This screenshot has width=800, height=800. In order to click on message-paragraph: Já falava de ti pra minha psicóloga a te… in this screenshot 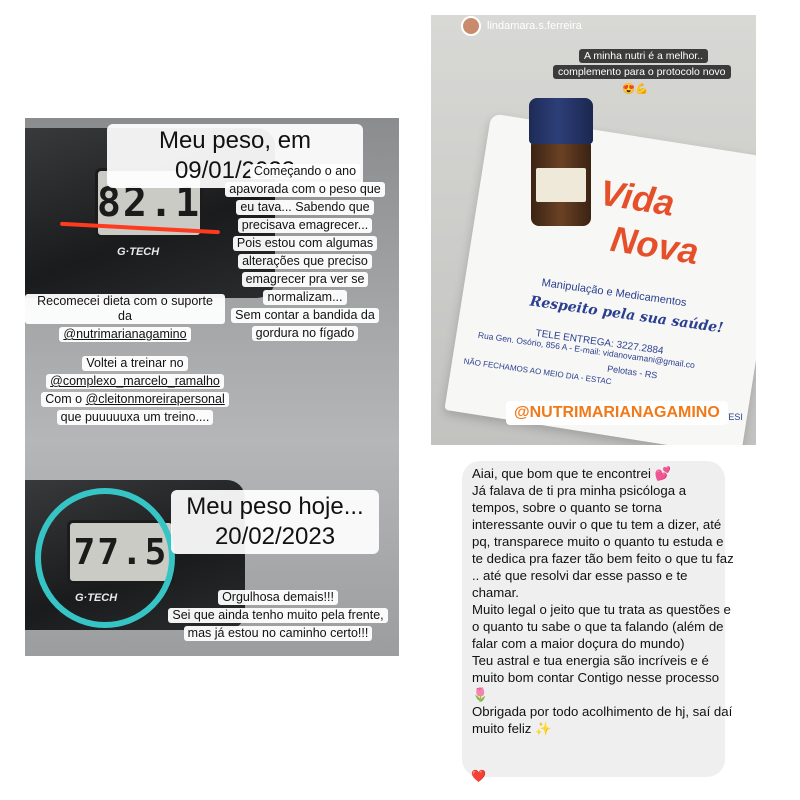, I will do `click(603, 541)`.